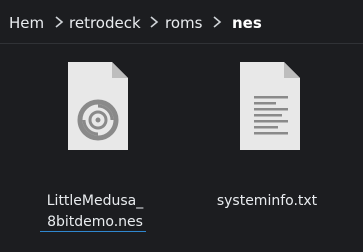 The height and width of the screenshot is (252, 363). I want to click on file-name-line1: LittleMedusa_, so click(95, 201).